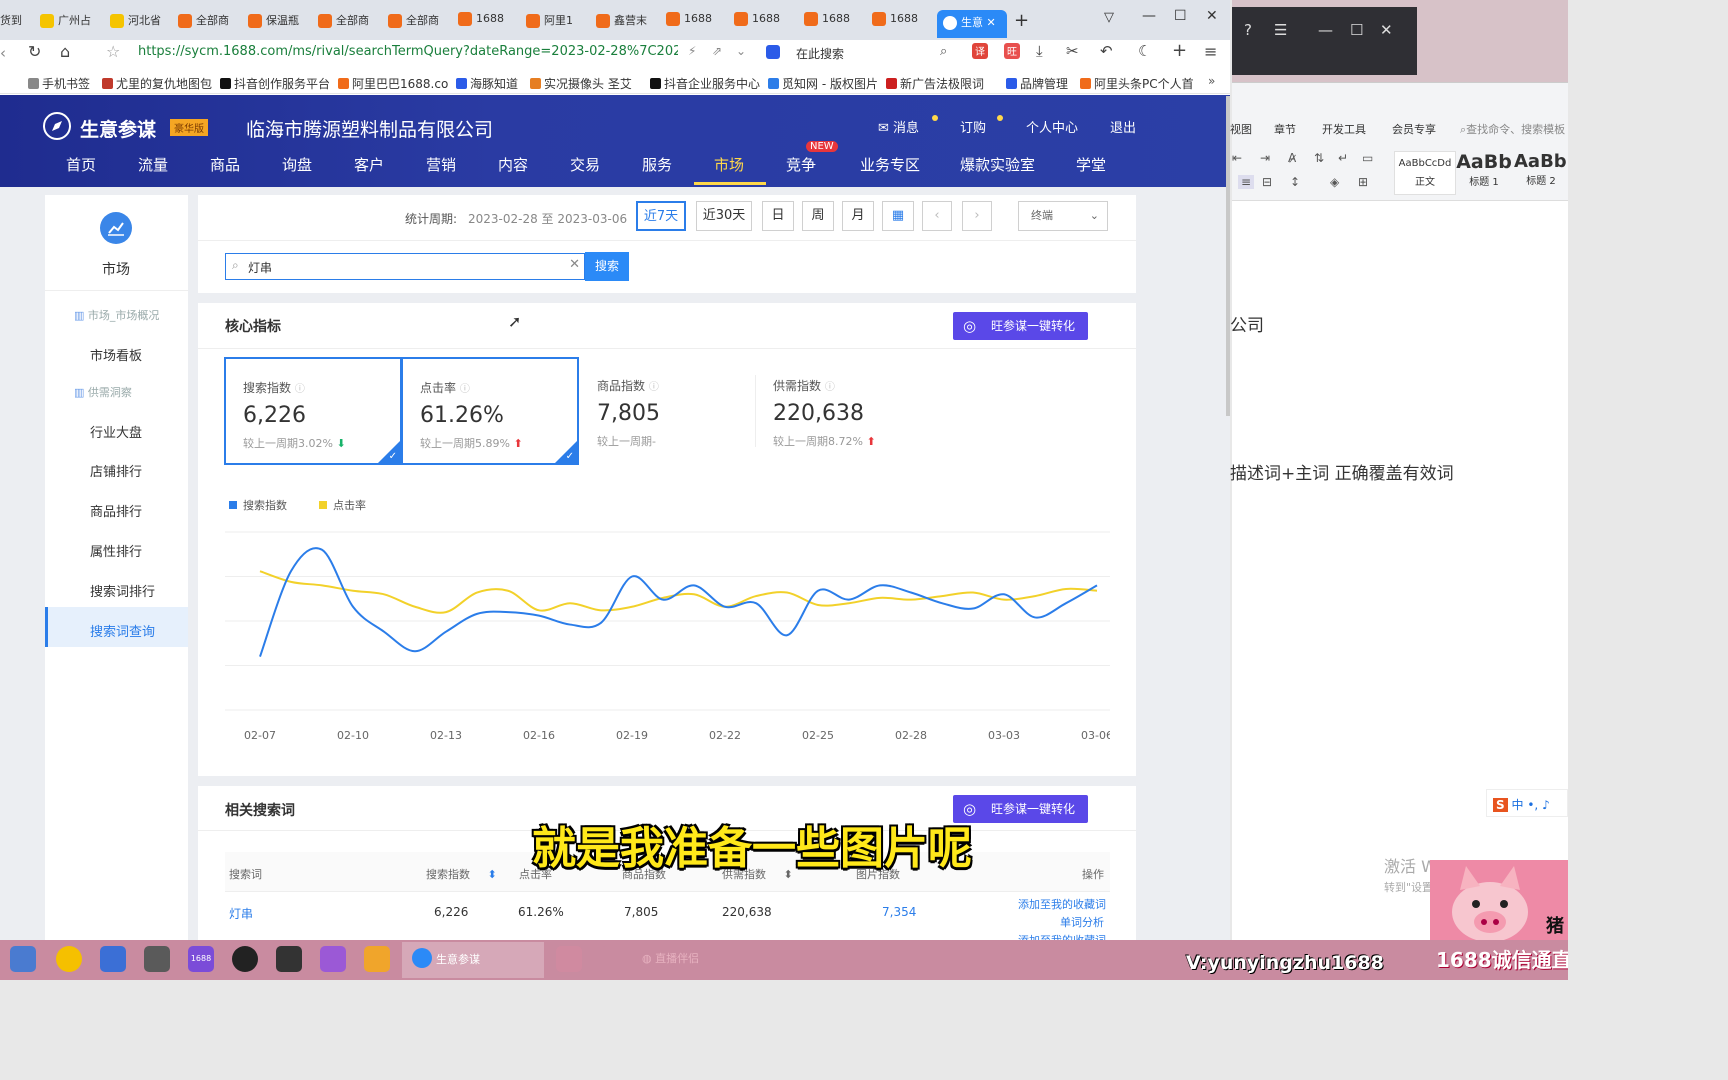  Describe the element at coordinates (902, 26) in the screenshot. I see `browser-tab-13: 1688` at that location.